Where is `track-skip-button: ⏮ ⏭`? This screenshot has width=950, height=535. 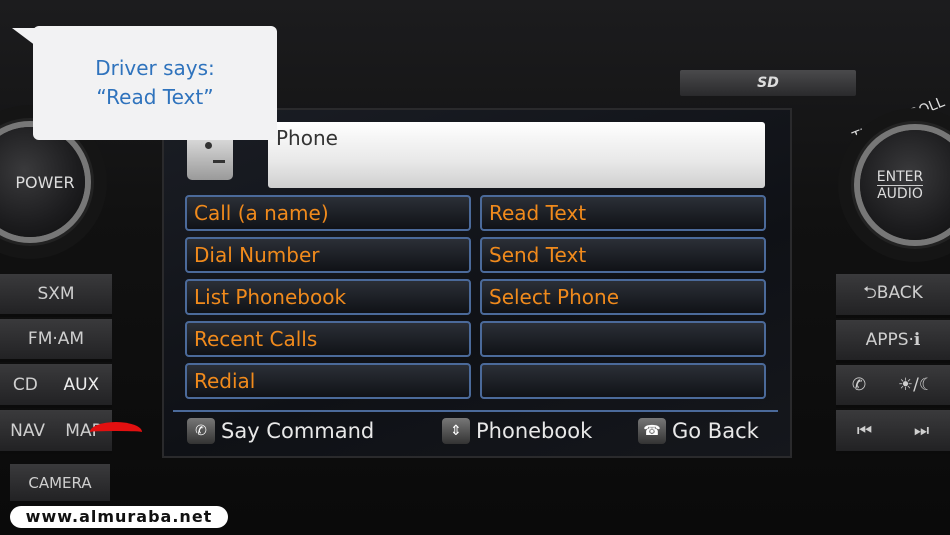
track-skip-button: ⏮ ⏭ is located at coordinates (893, 432).